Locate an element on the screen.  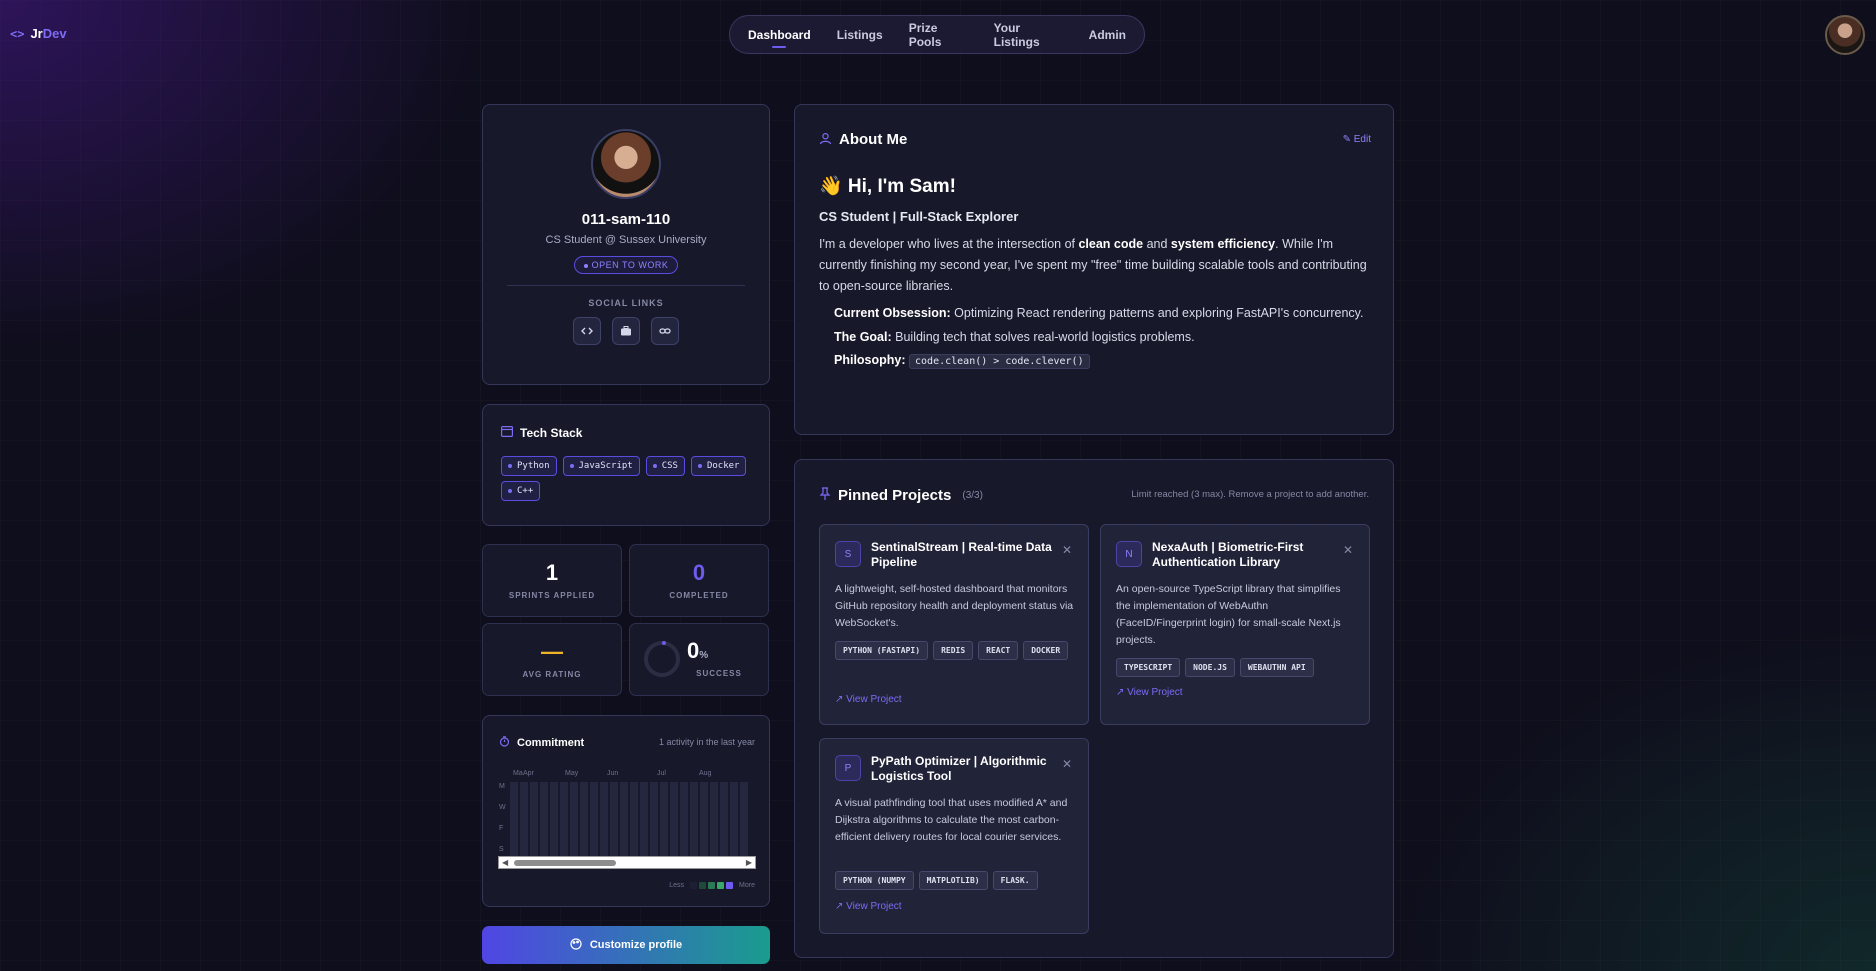
brand-dev: Dev is located at coordinates (54, 33).